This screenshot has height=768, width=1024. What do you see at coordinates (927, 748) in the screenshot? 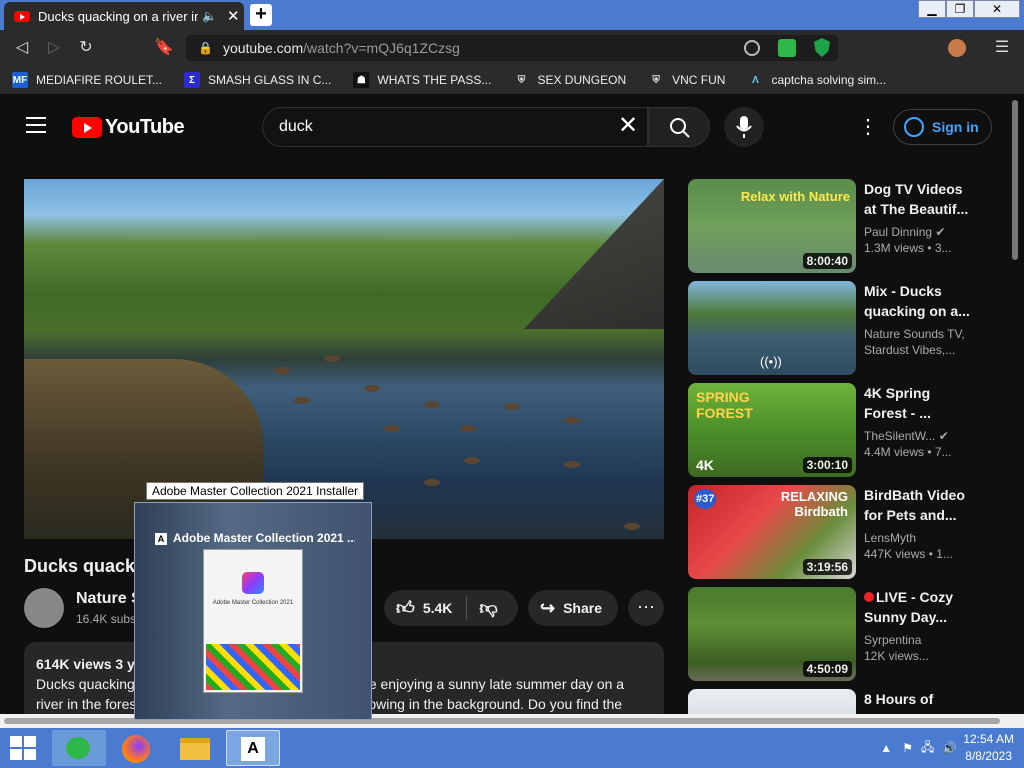
I see `network-icon: 🖧` at bounding box center [927, 748].